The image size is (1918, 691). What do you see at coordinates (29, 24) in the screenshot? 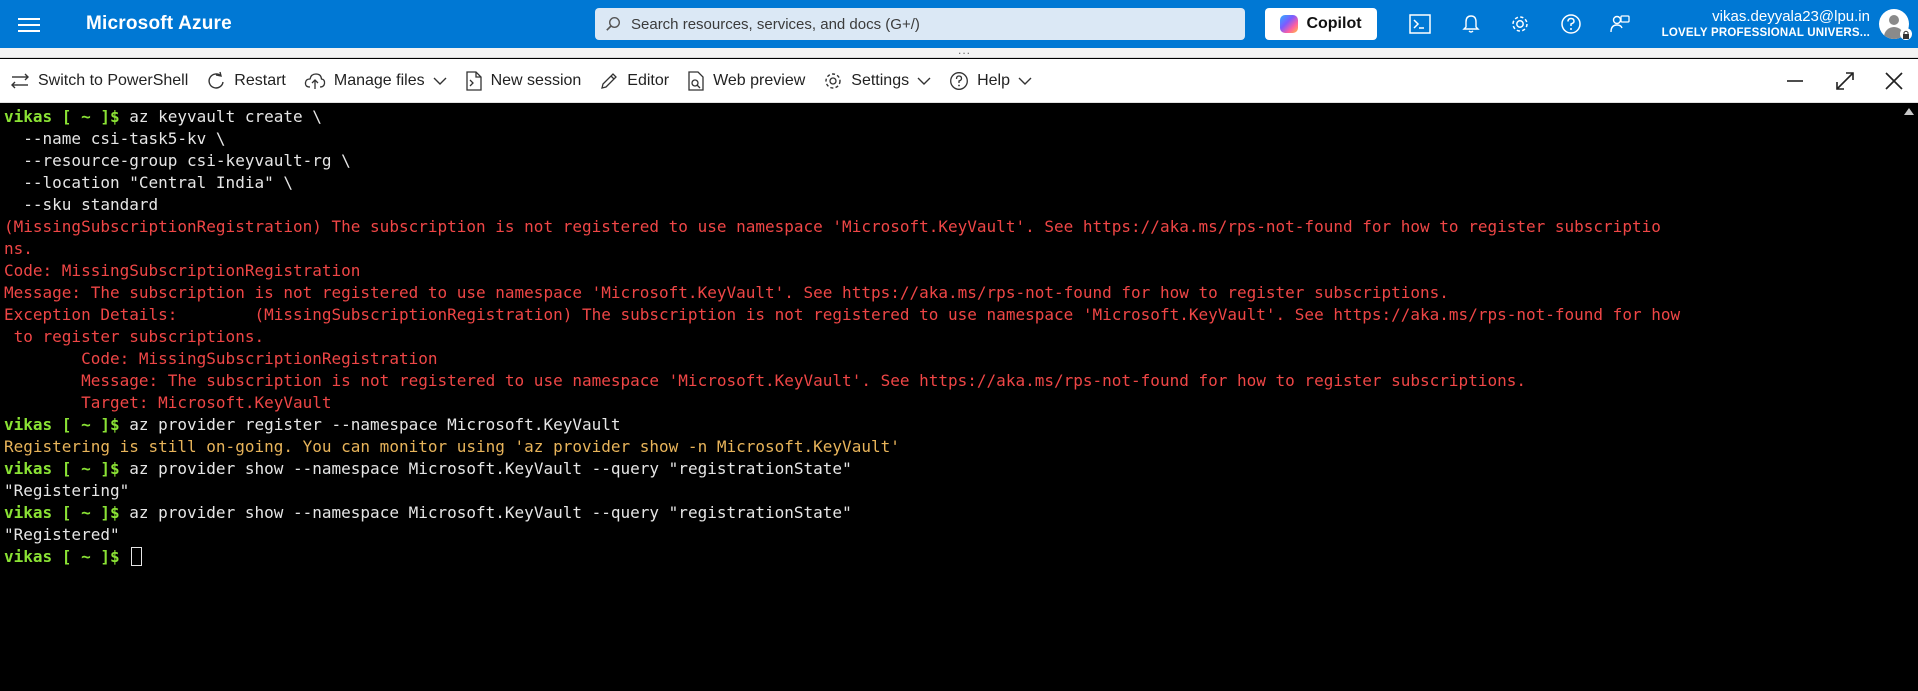
I see `hamburger-menu-icon` at bounding box center [29, 24].